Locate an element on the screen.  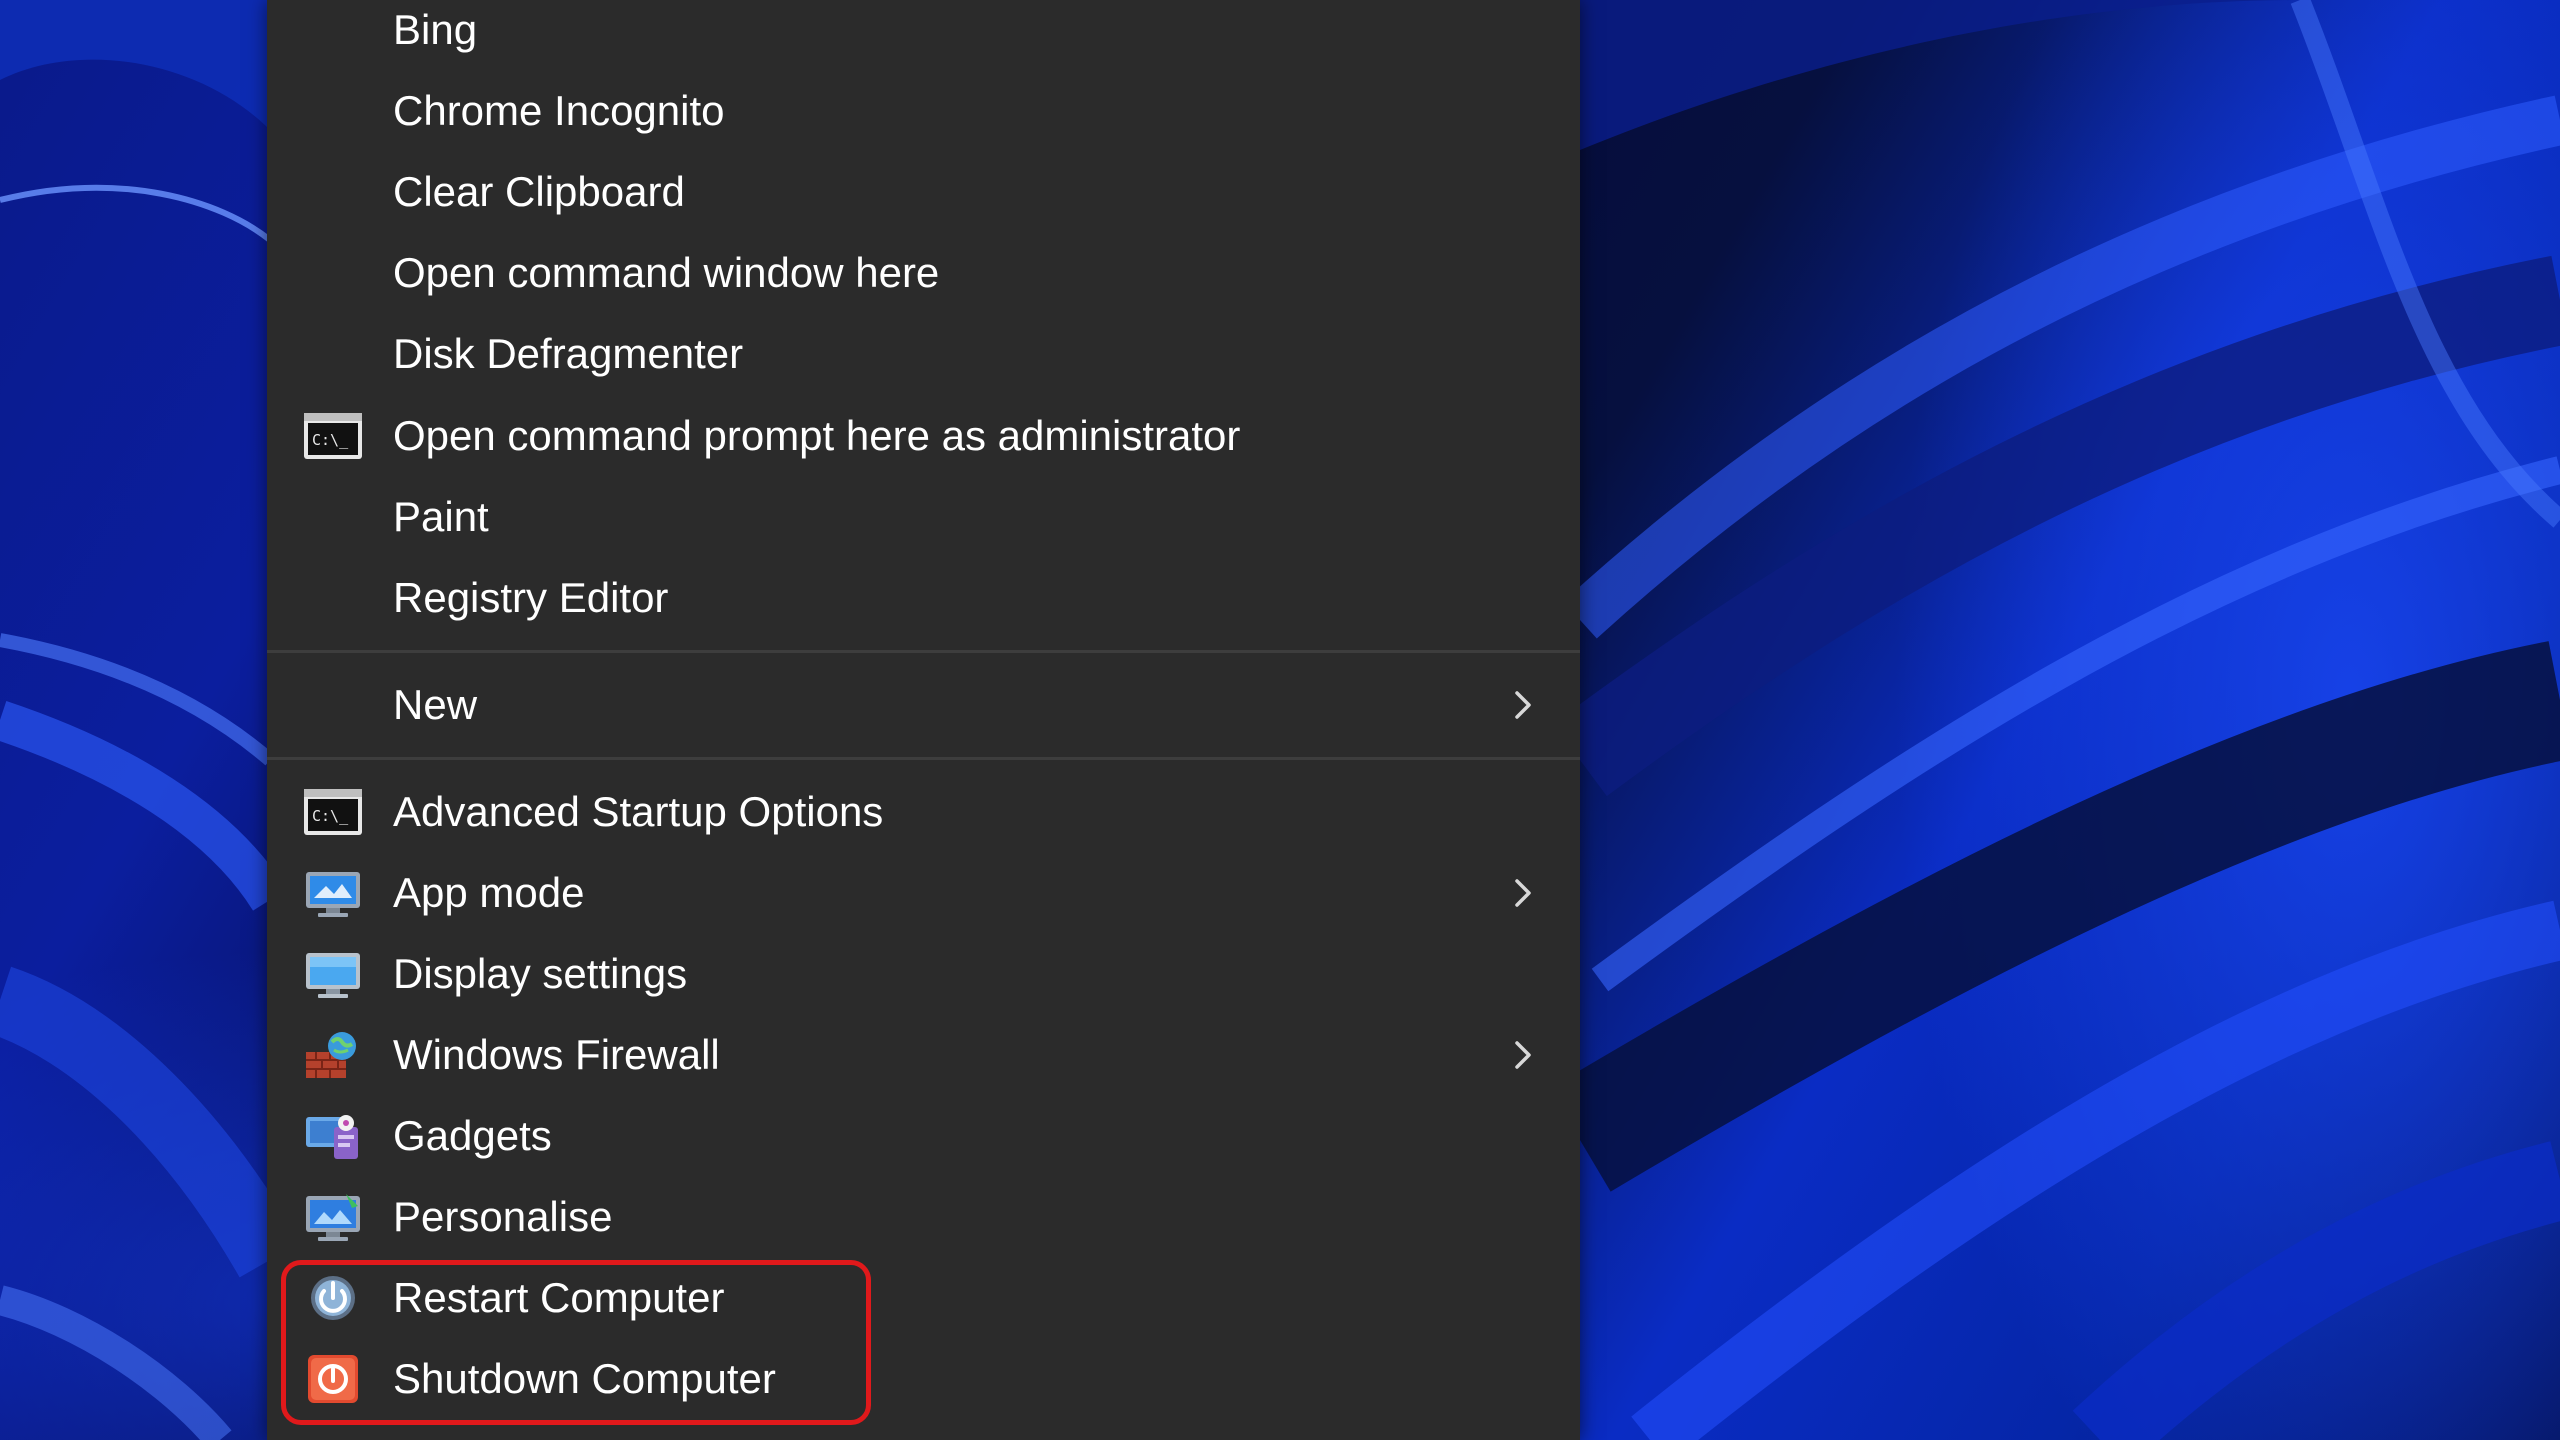
firewall-icon is located at coordinates (331, 1054).